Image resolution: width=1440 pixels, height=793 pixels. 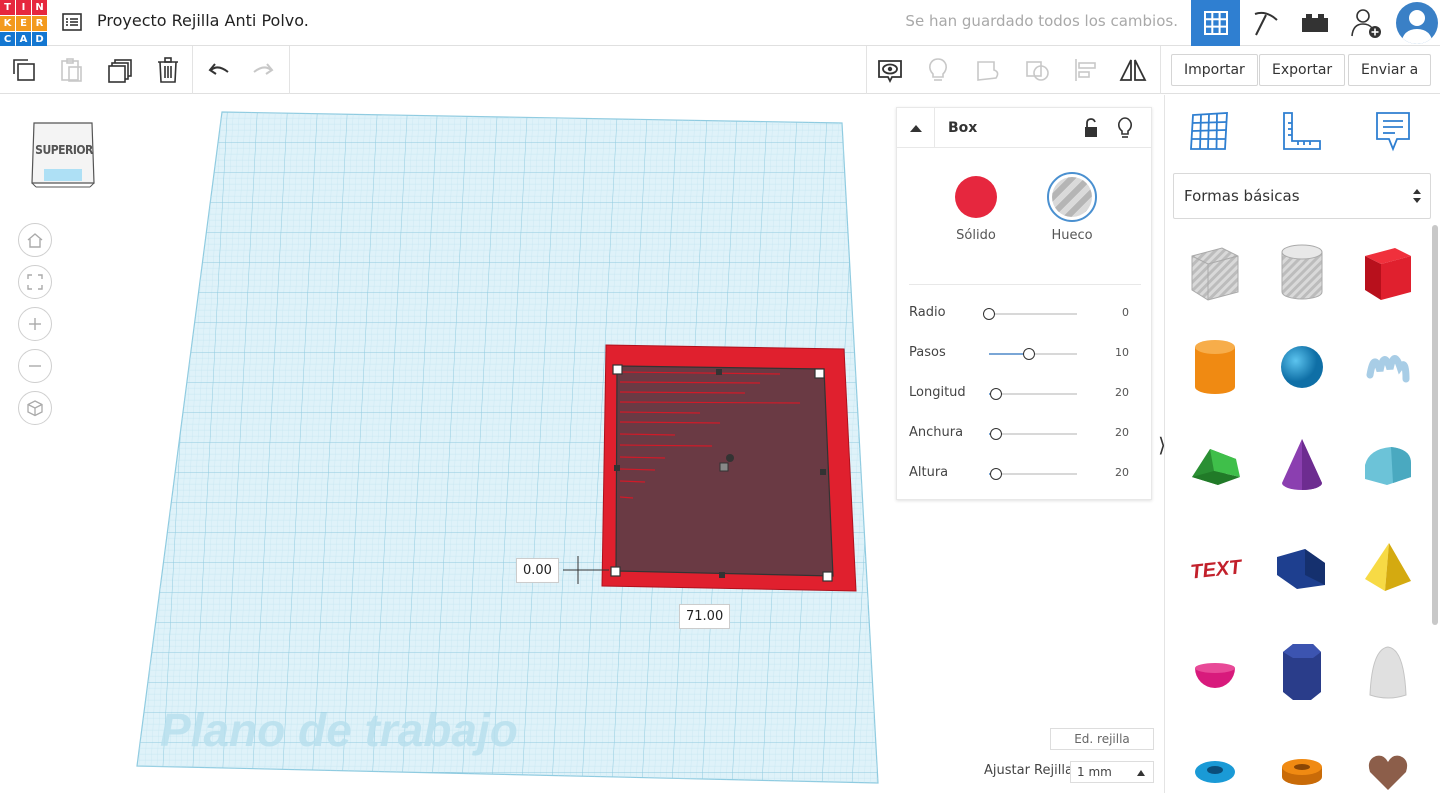 I want to click on undo-button, so click(x=218, y=70).